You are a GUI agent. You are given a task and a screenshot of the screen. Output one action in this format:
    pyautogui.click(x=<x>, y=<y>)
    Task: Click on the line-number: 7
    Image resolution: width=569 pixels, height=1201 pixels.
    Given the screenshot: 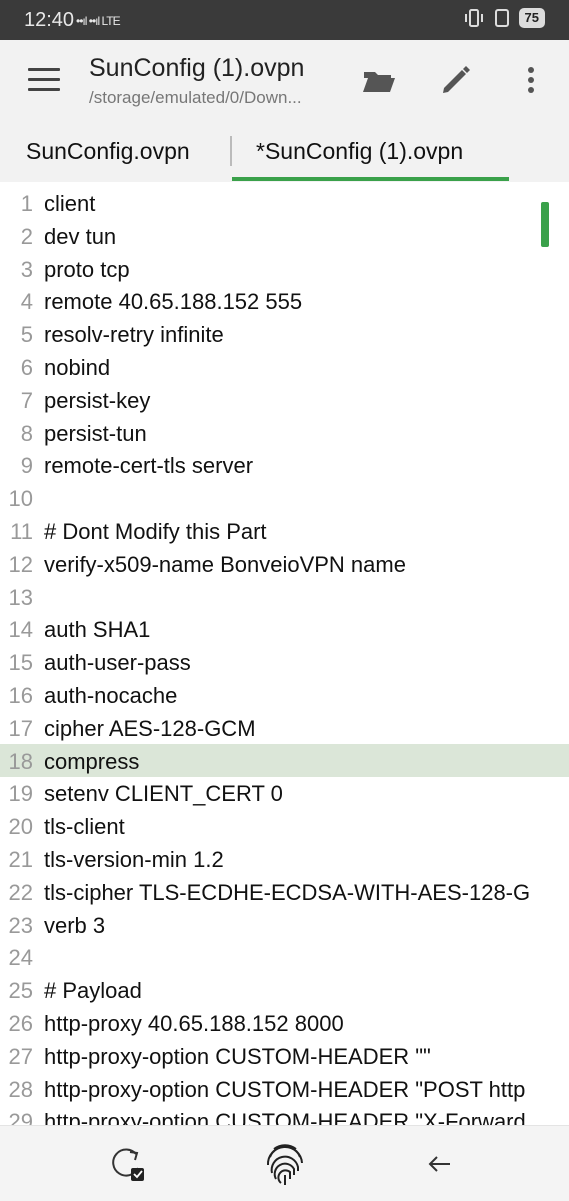 What is the action you would take?
    pyautogui.click(x=26, y=400)
    